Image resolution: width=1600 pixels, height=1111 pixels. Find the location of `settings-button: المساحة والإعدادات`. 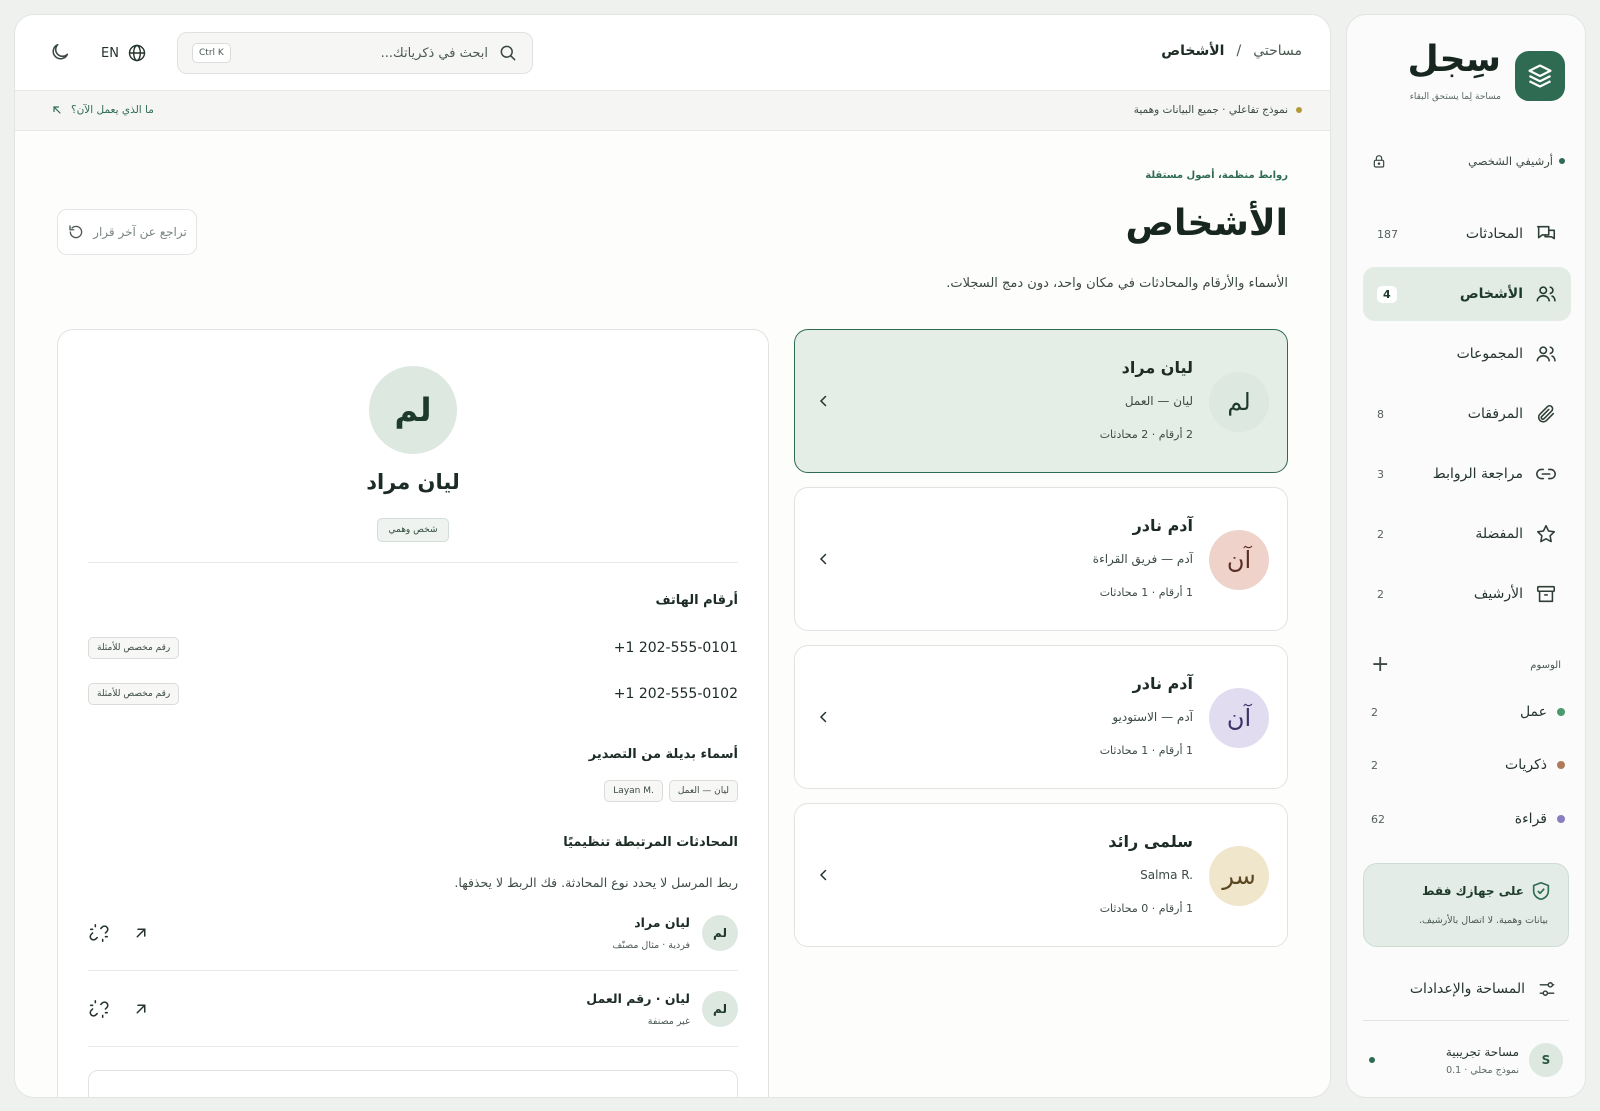

settings-button: المساحة والإعدادات is located at coordinates (1466, 989).